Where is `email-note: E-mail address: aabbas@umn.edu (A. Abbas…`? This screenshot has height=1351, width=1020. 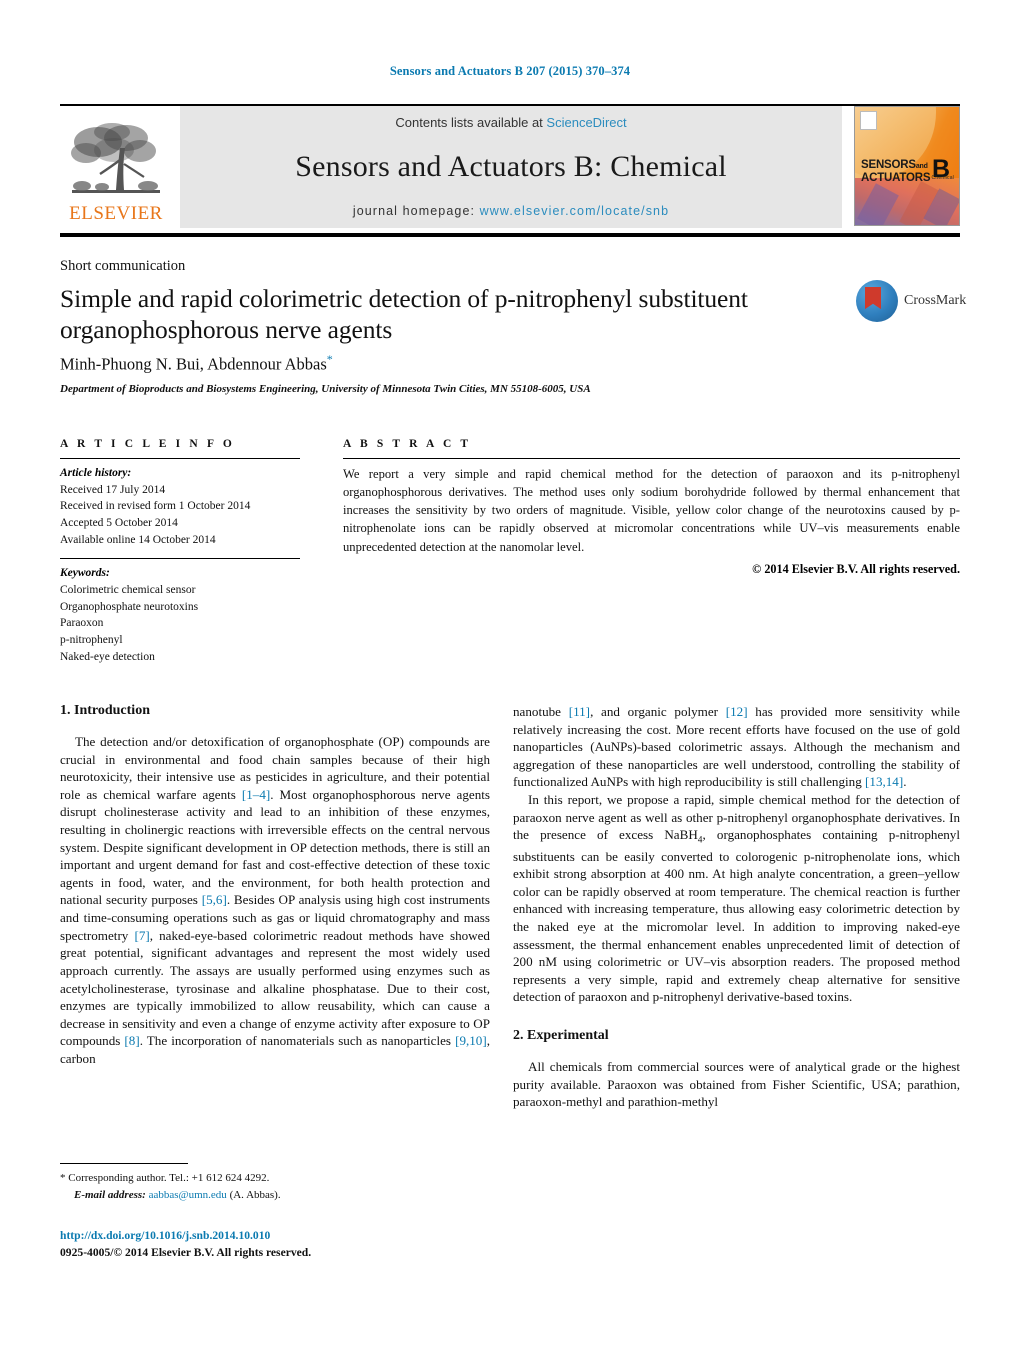 email-note: E-mail address: aabbas@umn.edu (A. Abbas… is located at coordinates (275, 1195).